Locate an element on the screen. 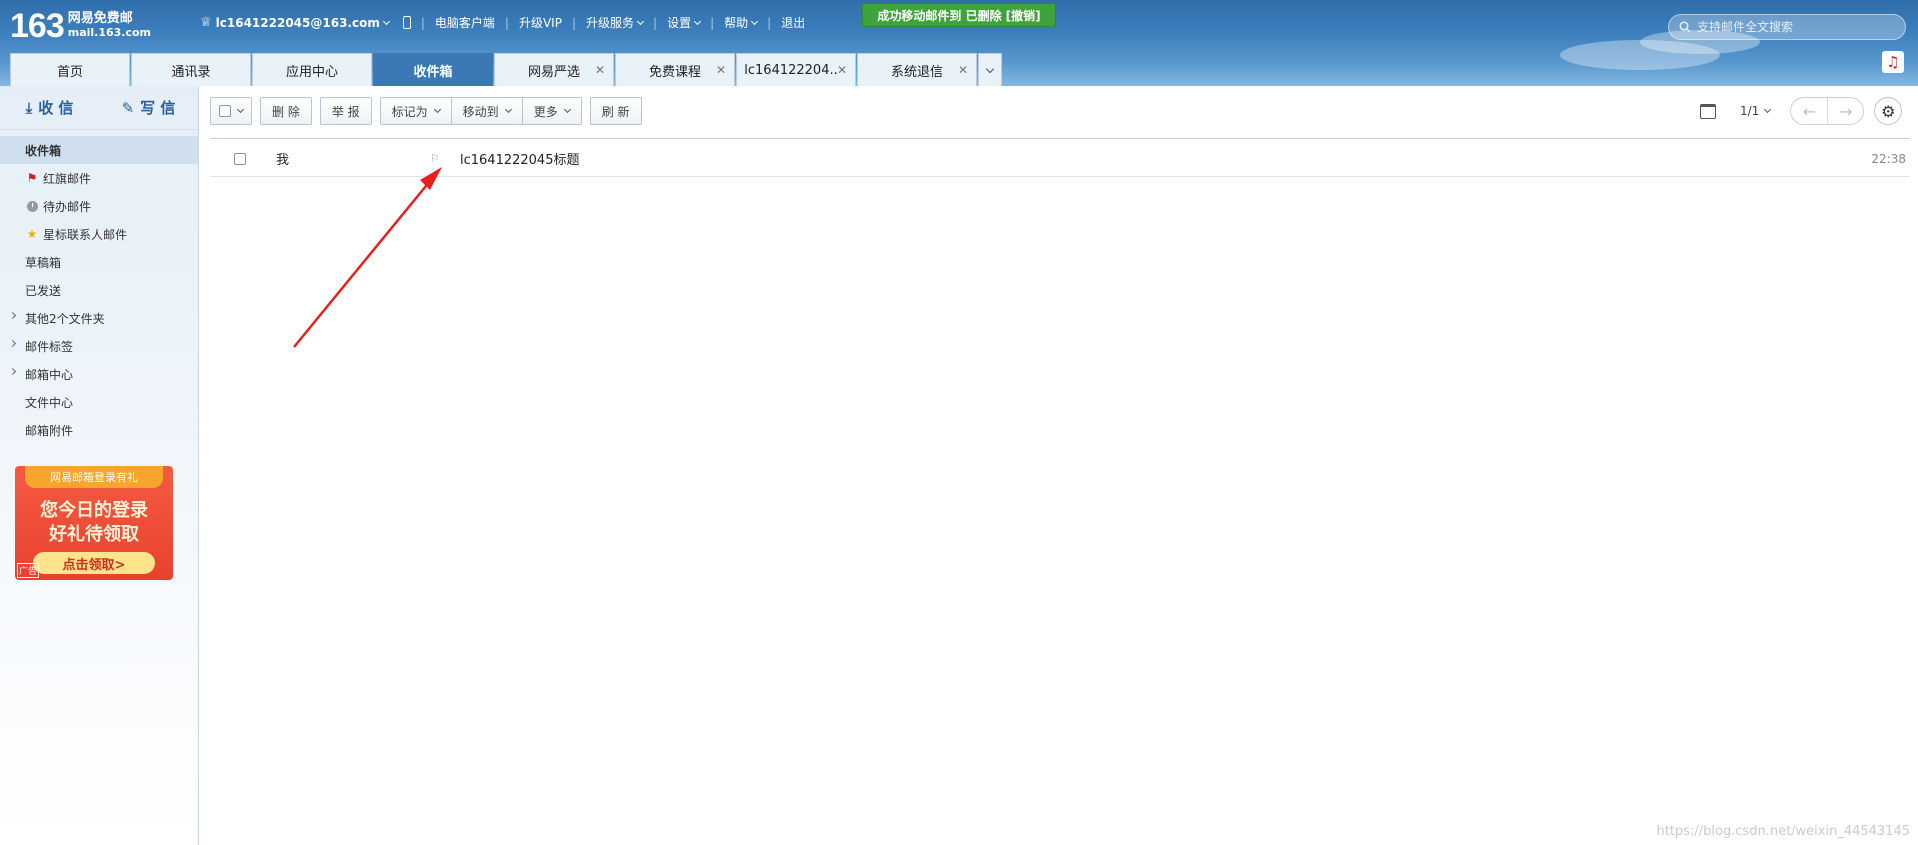 Image resolution: width=1918 pixels, height=845 pixels. music-icon: ♫ is located at coordinates (1893, 62).